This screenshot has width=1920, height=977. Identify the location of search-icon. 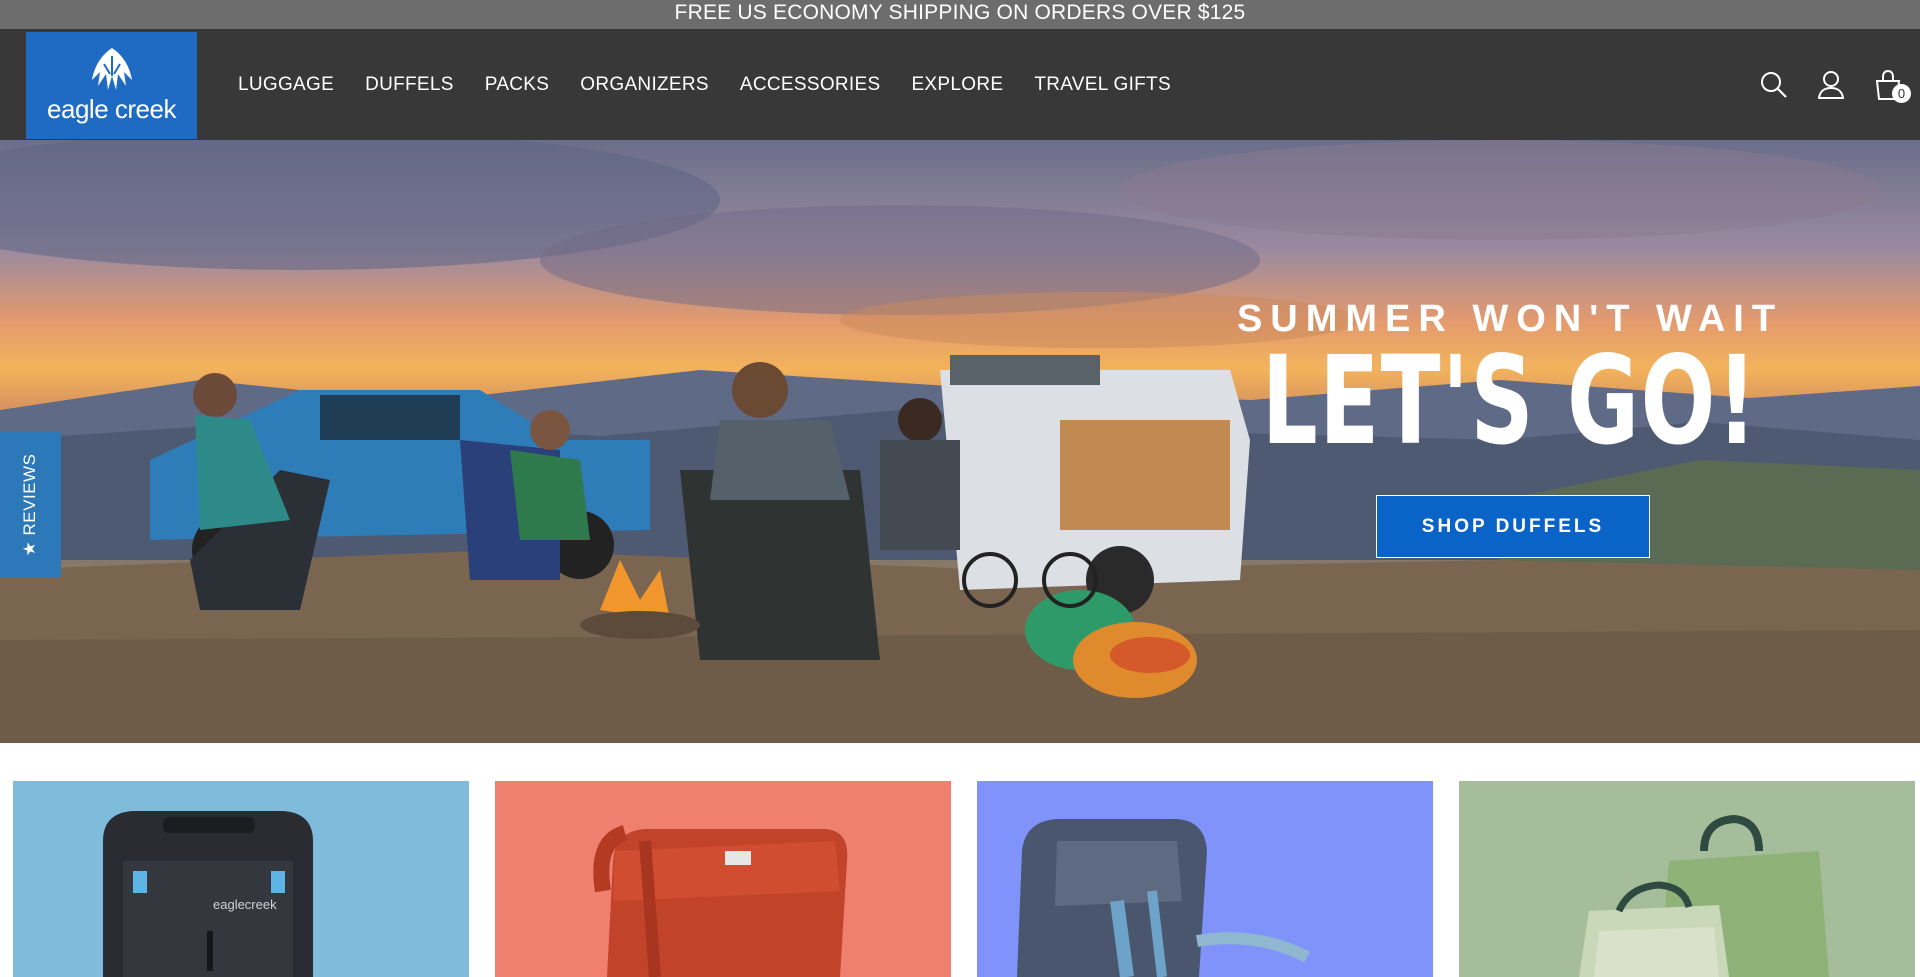
(1774, 85).